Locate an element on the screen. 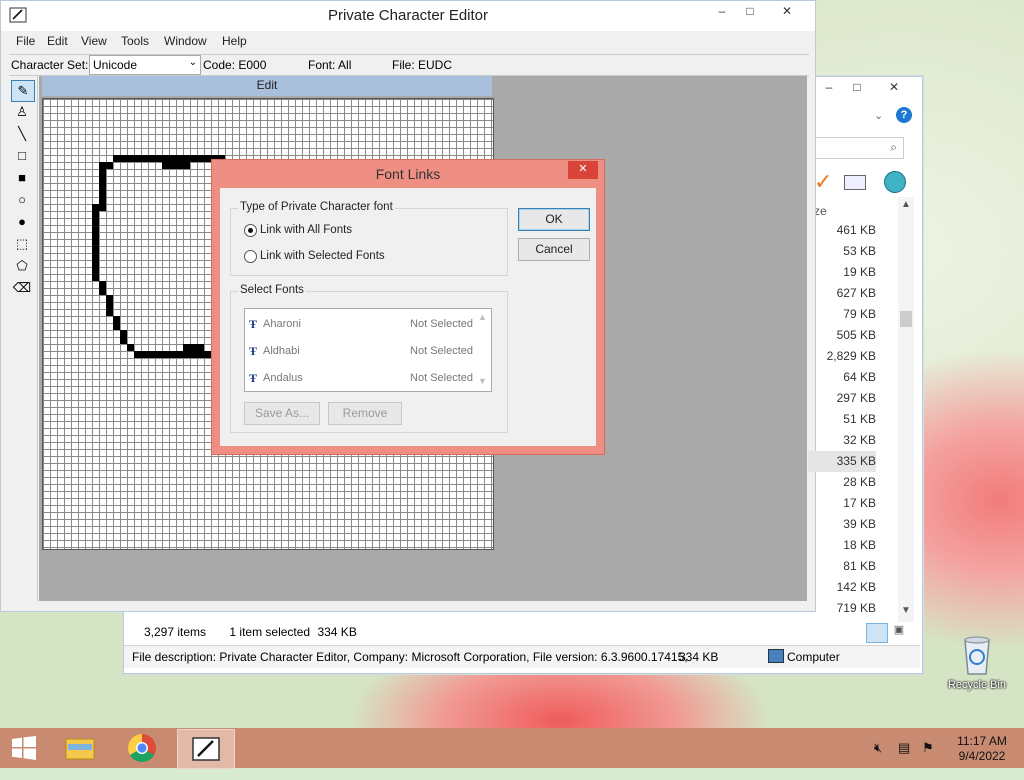 The width and height of the screenshot is (1024, 780). radio-selected-fonts is located at coordinates (250, 256).